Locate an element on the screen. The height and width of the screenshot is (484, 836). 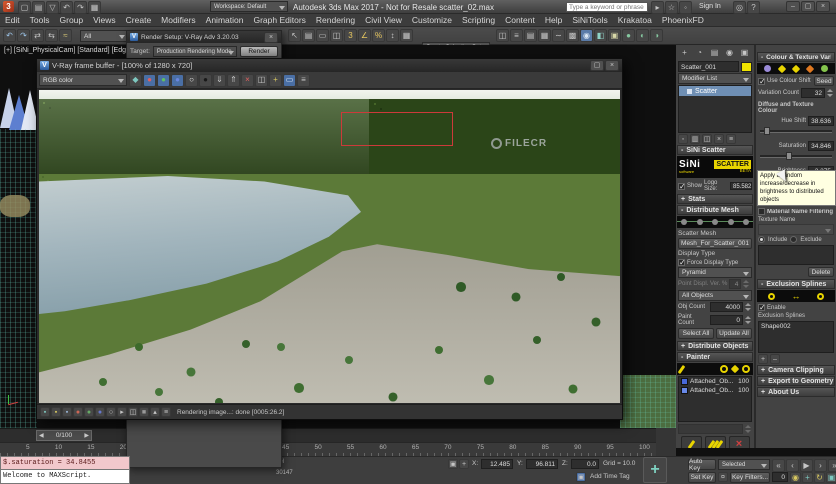
angle-snap-icon: ∠ is located at coordinates (364, 35).